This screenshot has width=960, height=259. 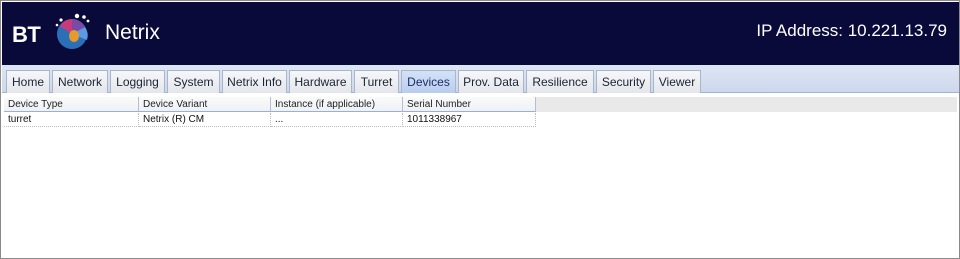 I want to click on tab-home: Home, so click(x=28, y=81).